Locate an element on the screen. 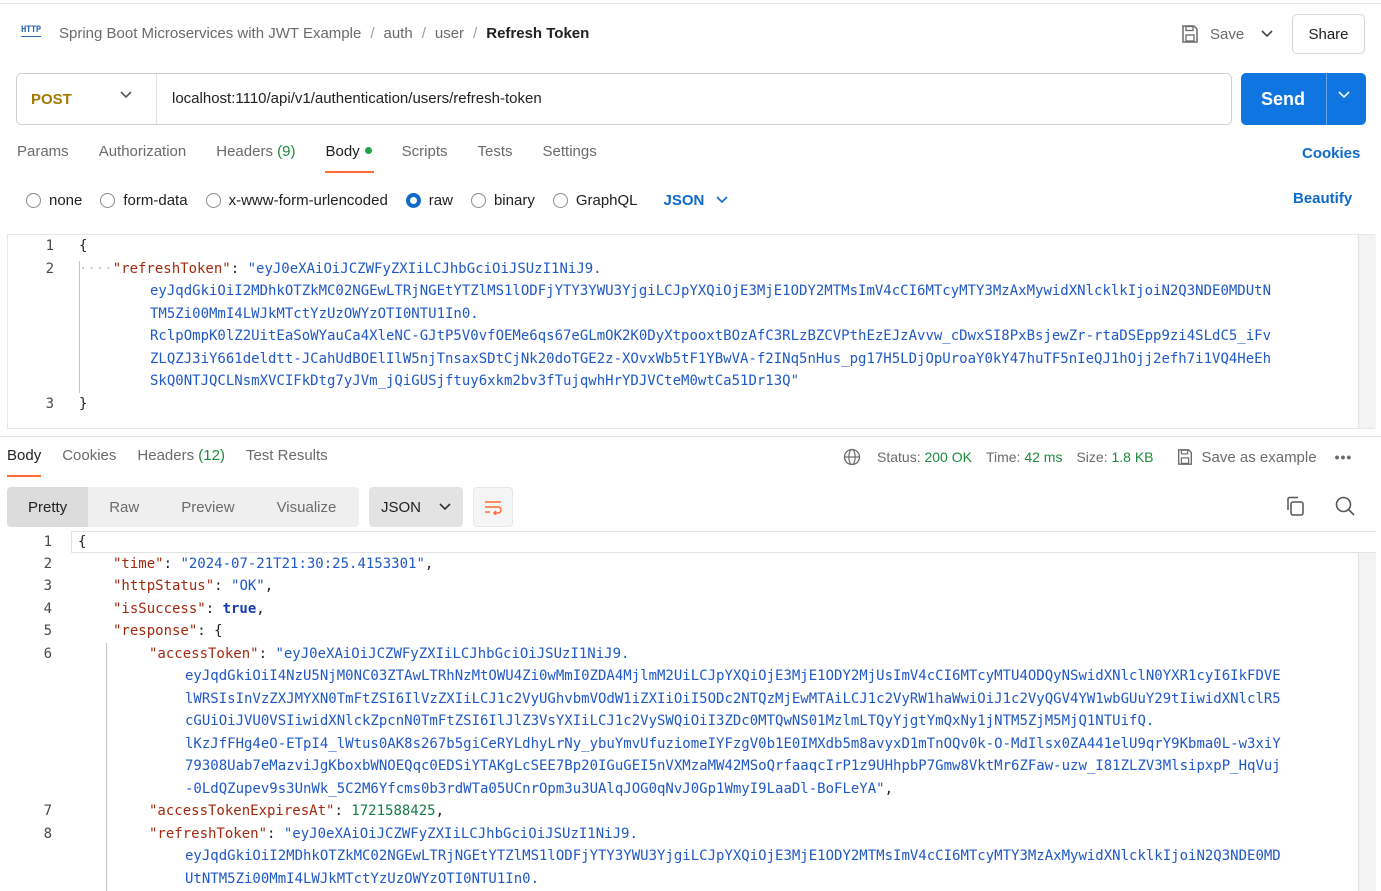 Image resolution: width=1381 pixels, height=891 pixels. save-button: Save is located at coordinates (1212, 34).